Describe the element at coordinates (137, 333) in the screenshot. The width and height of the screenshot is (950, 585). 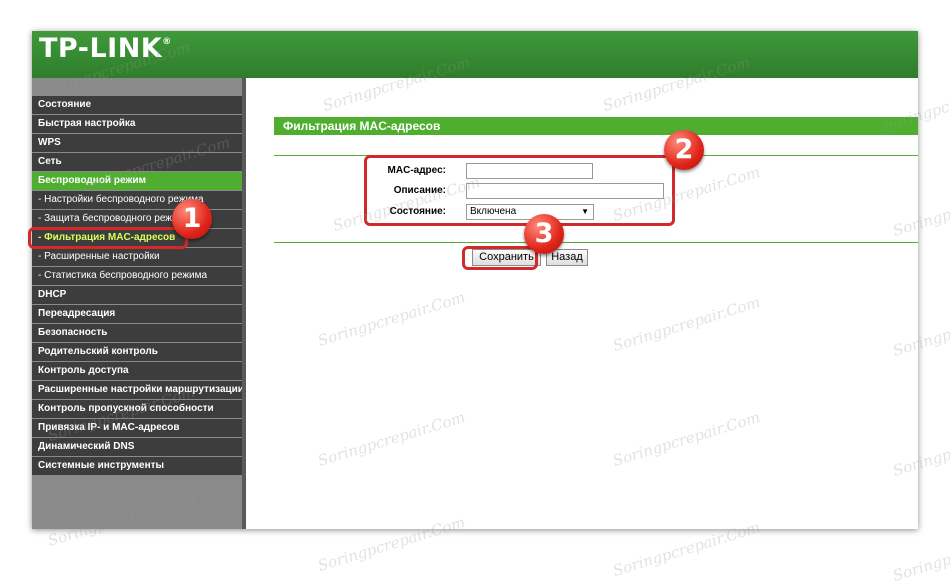
I see `sidebar-item: Безопасность` at that location.